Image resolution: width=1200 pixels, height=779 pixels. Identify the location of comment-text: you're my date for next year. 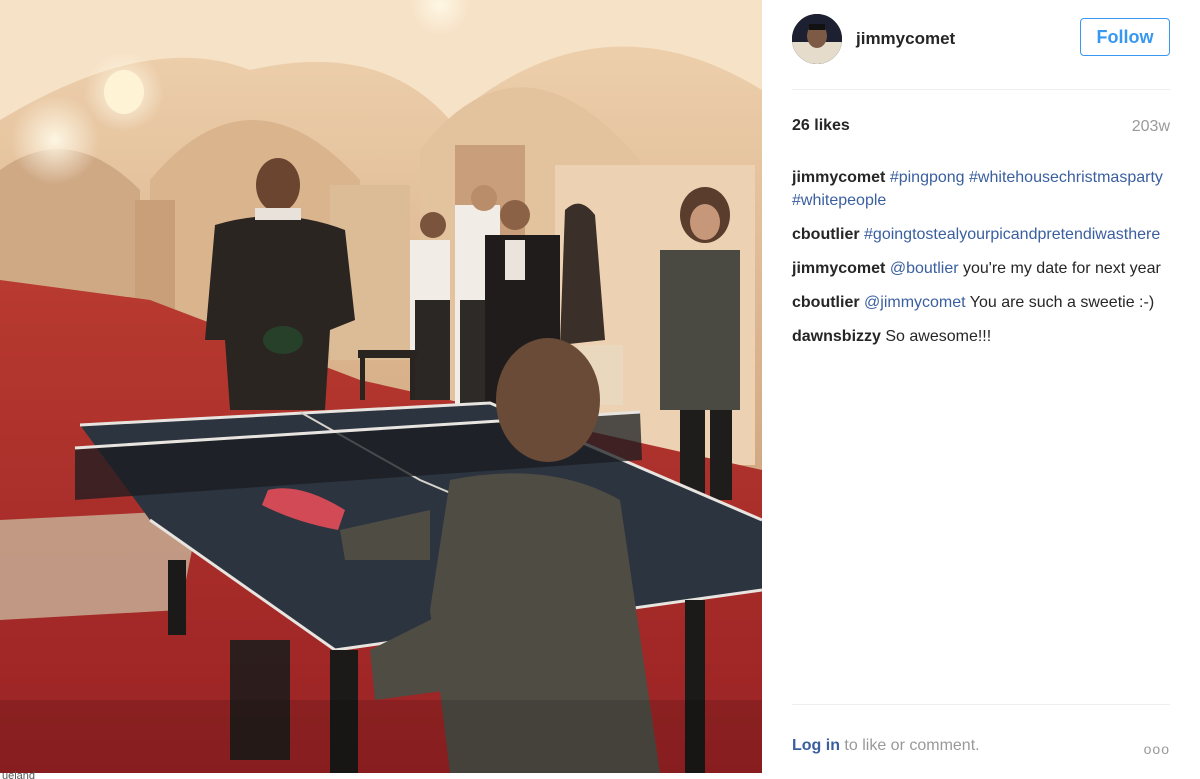
(1059, 268).